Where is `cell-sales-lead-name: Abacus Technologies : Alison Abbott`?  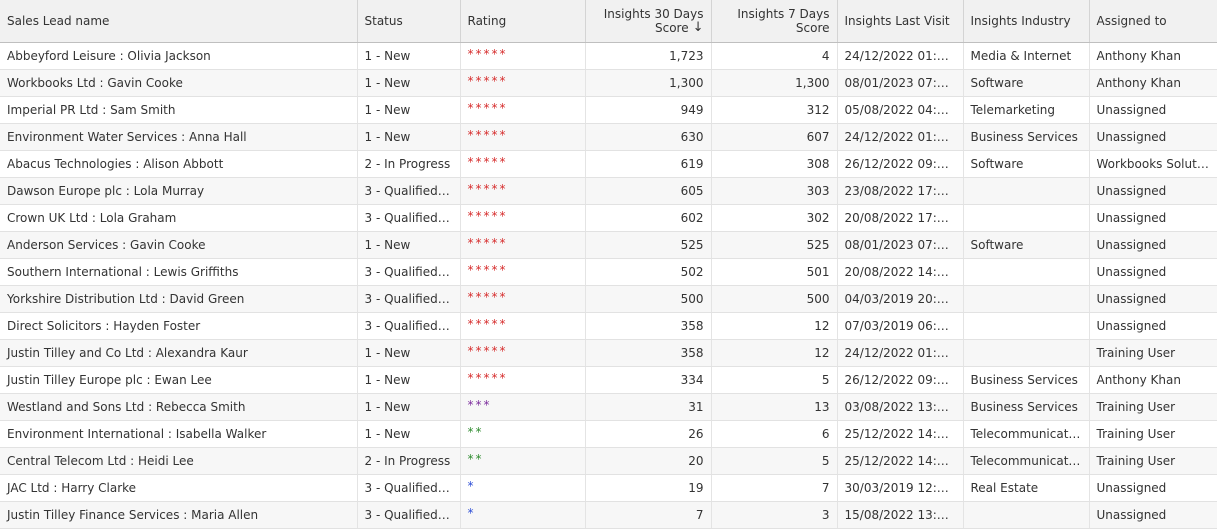 cell-sales-lead-name: Abacus Technologies : Alison Abbott is located at coordinates (179, 164).